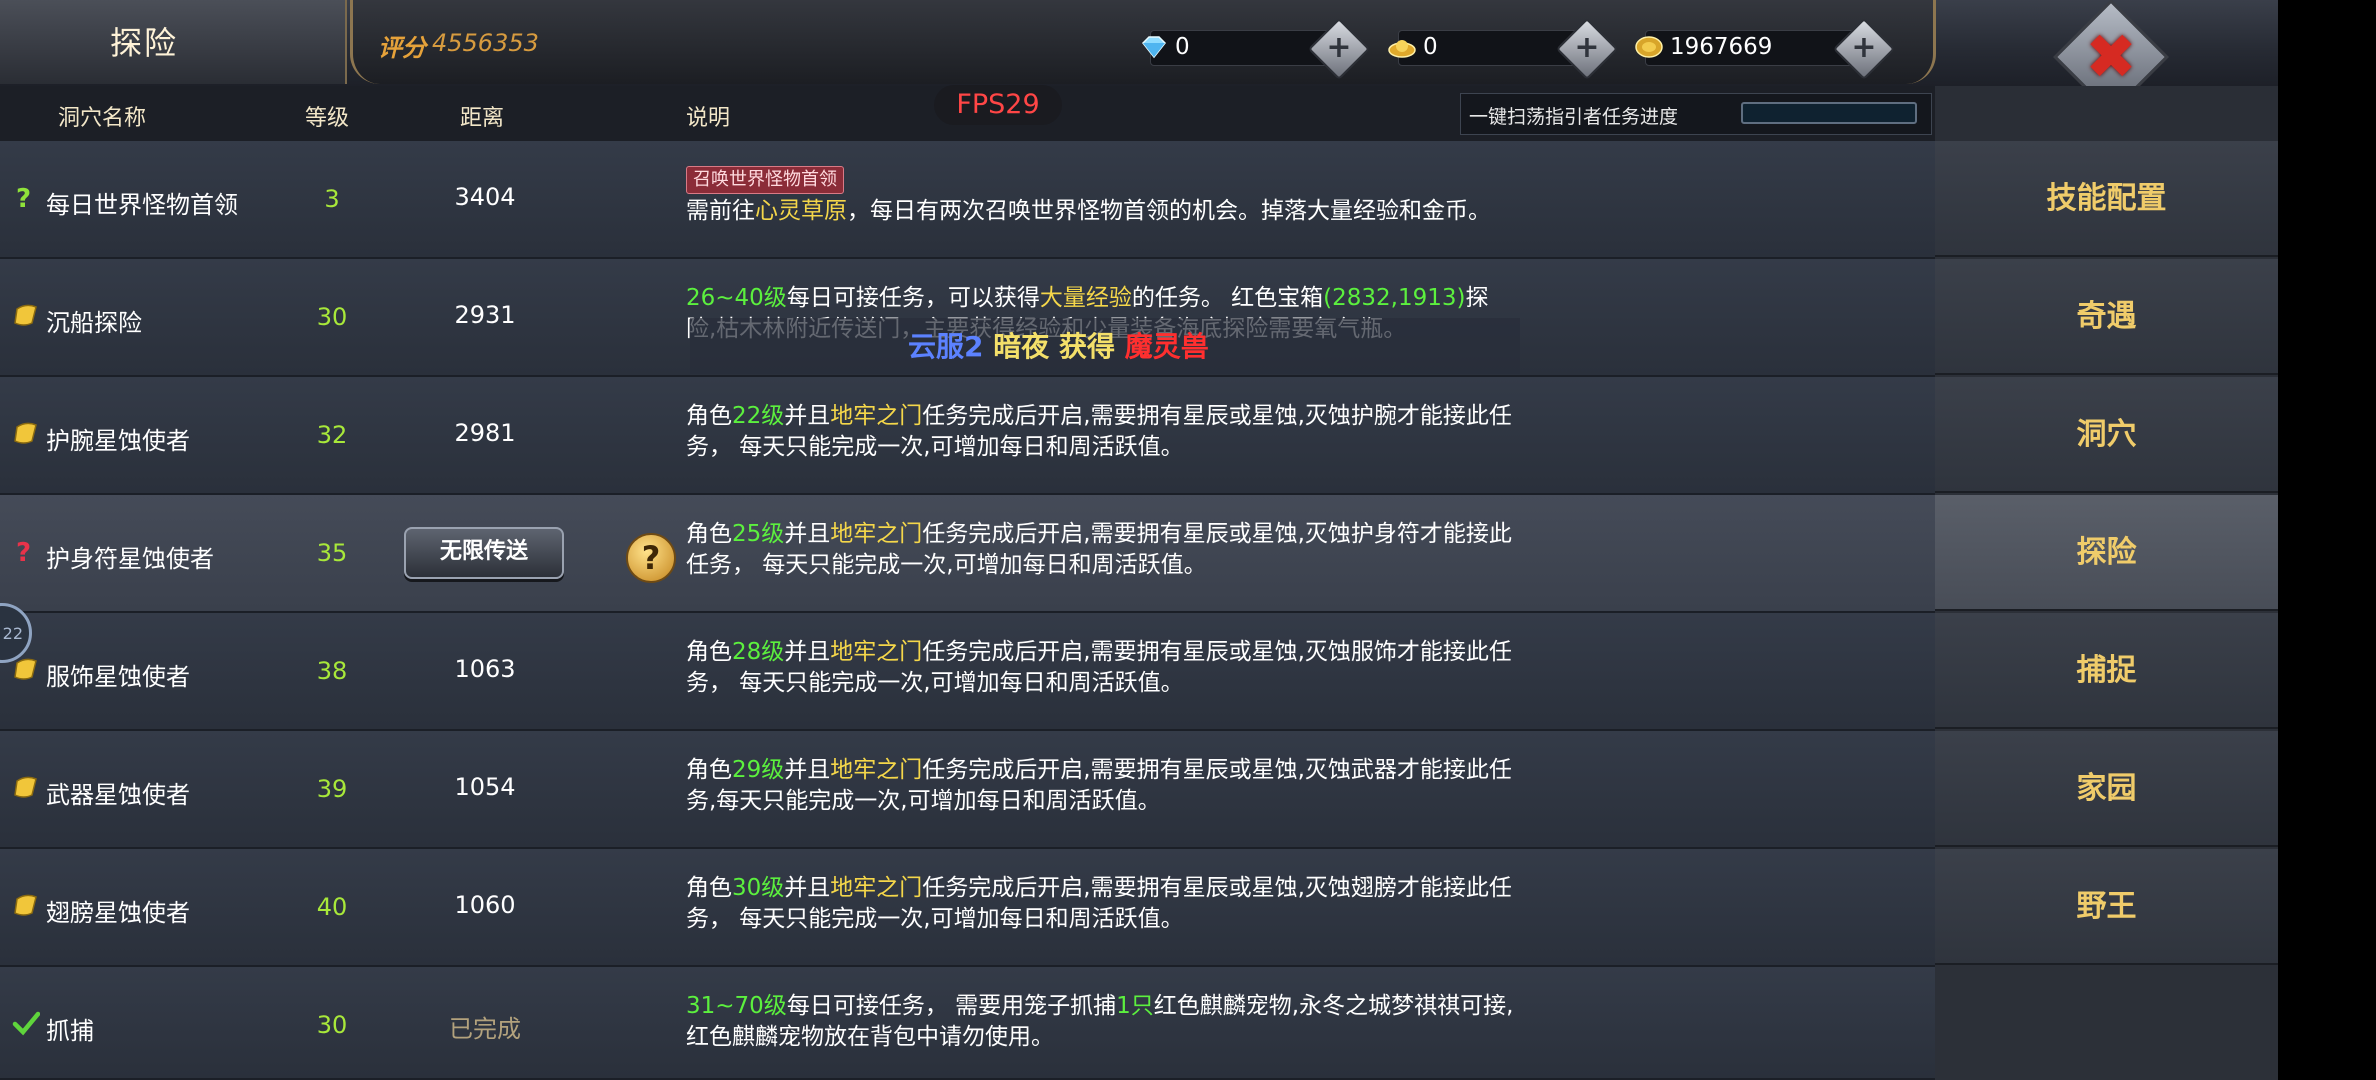 This screenshot has width=2376, height=1080. What do you see at coordinates (94, 323) in the screenshot?
I see `cave-name: 沉船探险` at bounding box center [94, 323].